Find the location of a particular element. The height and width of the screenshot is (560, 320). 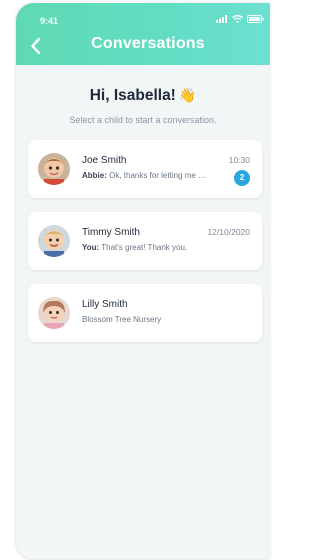

message-sender: You: is located at coordinates (91, 247).